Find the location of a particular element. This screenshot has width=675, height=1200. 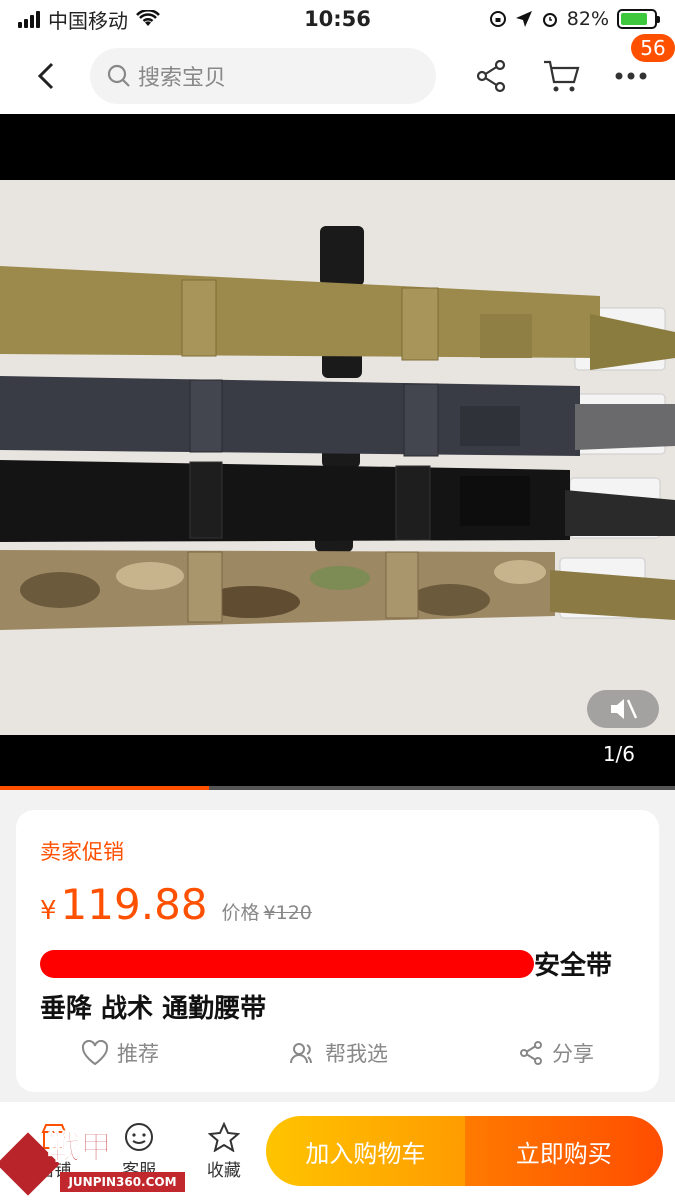

cart-icon is located at coordinates (562, 76).